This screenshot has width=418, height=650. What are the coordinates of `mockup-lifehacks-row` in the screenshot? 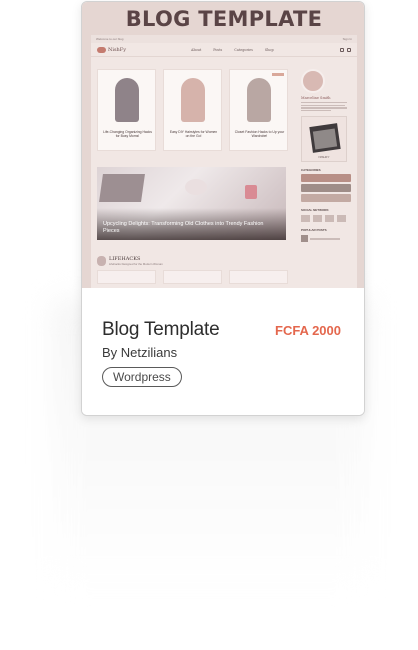 It's located at (193, 277).